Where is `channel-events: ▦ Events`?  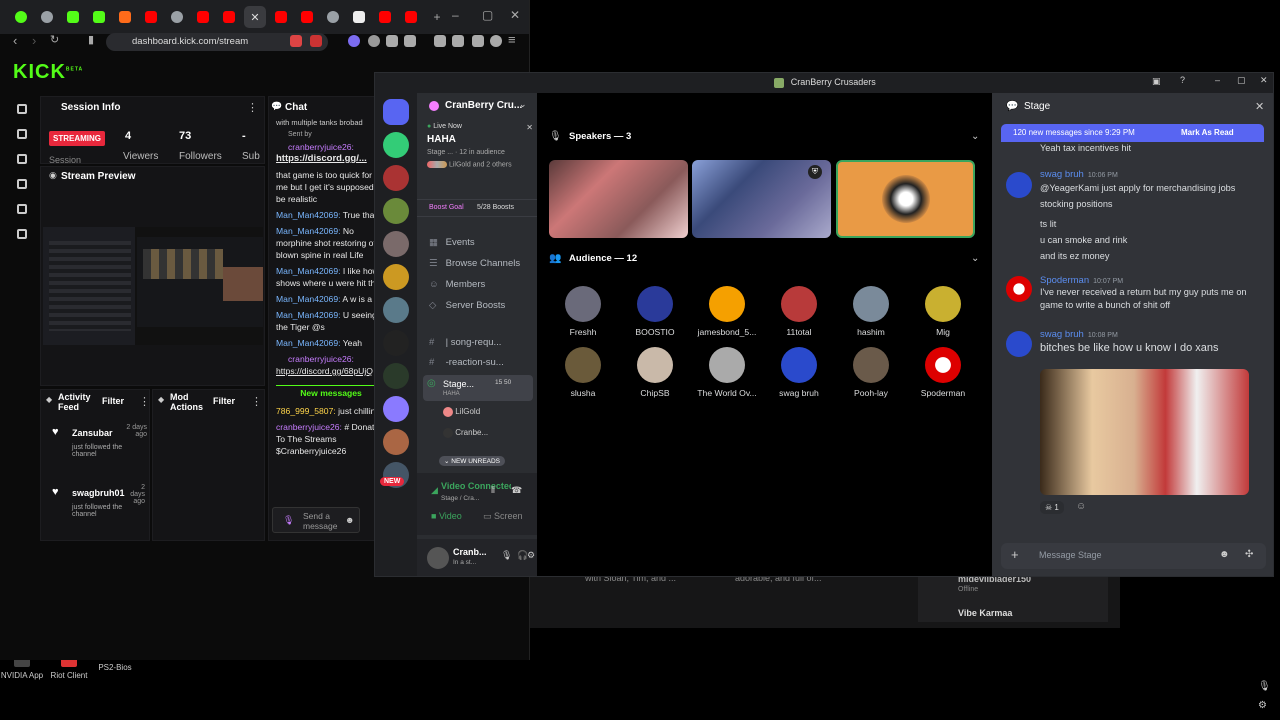
channel-events: ▦ Events is located at coordinates (452, 242).